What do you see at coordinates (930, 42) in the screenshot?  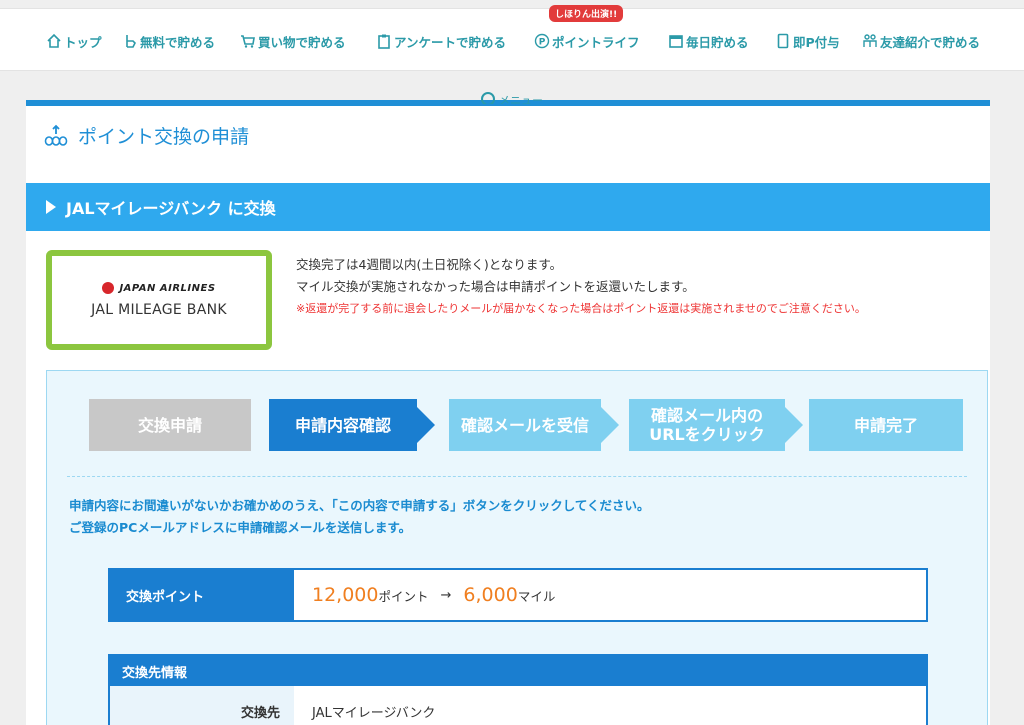 I see `nav-item-label: 友達紹介で貯める` at bounding box center [930, 42].